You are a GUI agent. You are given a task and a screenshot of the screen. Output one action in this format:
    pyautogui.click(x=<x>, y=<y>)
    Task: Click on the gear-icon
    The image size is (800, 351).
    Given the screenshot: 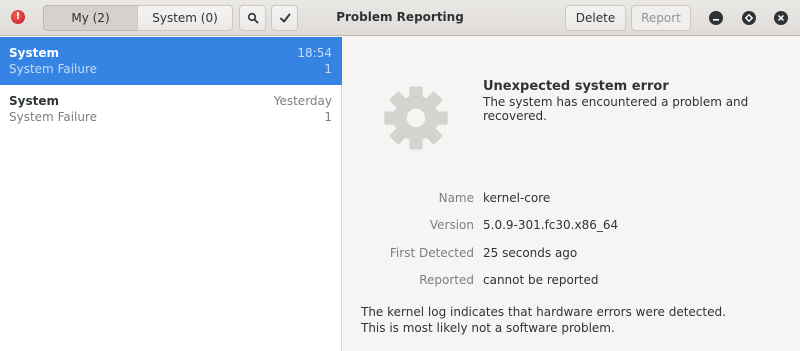 What is the action you would take?
    pyautogui.click(x=416, y=118)
    